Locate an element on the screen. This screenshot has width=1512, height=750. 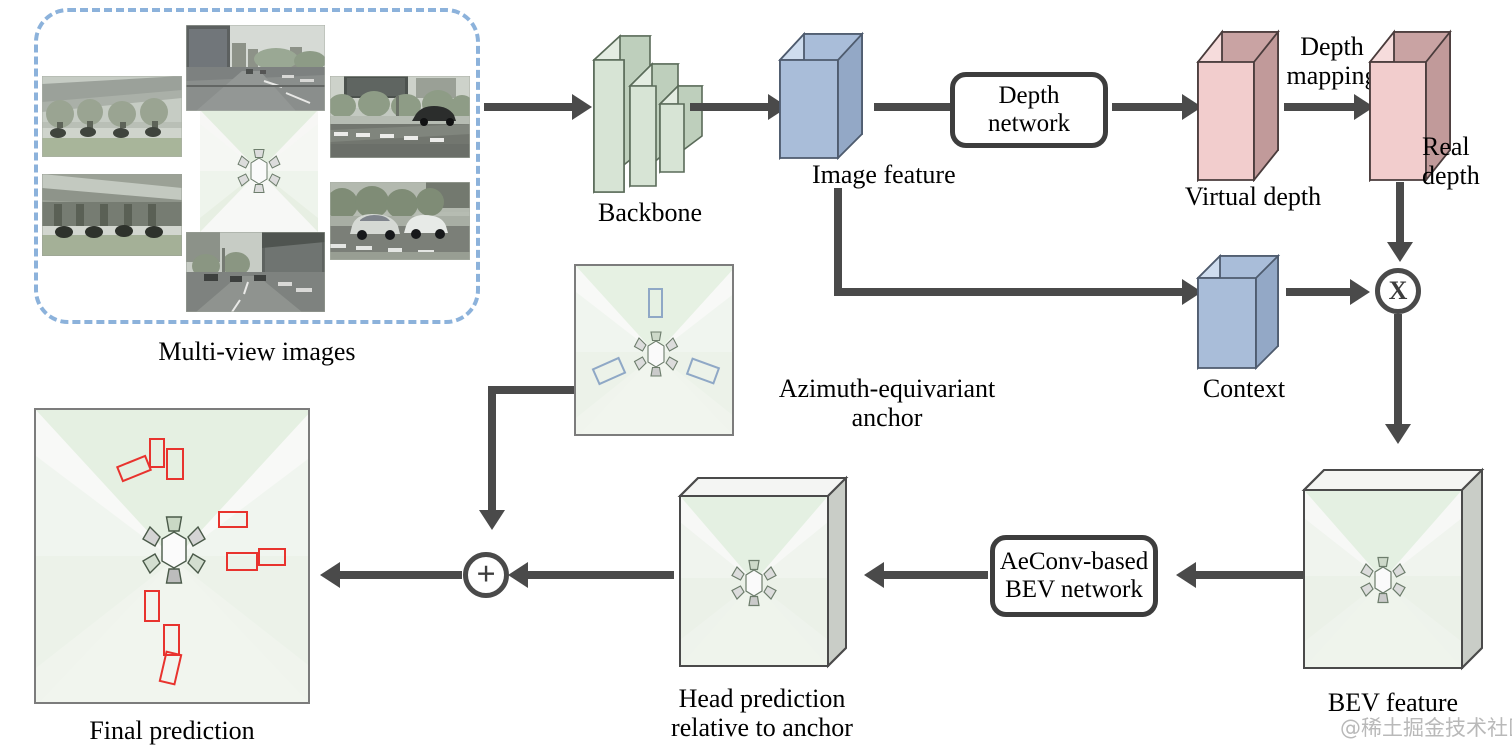
connector-multiply-to-bevfeature is located at coordinates (1398, 370).